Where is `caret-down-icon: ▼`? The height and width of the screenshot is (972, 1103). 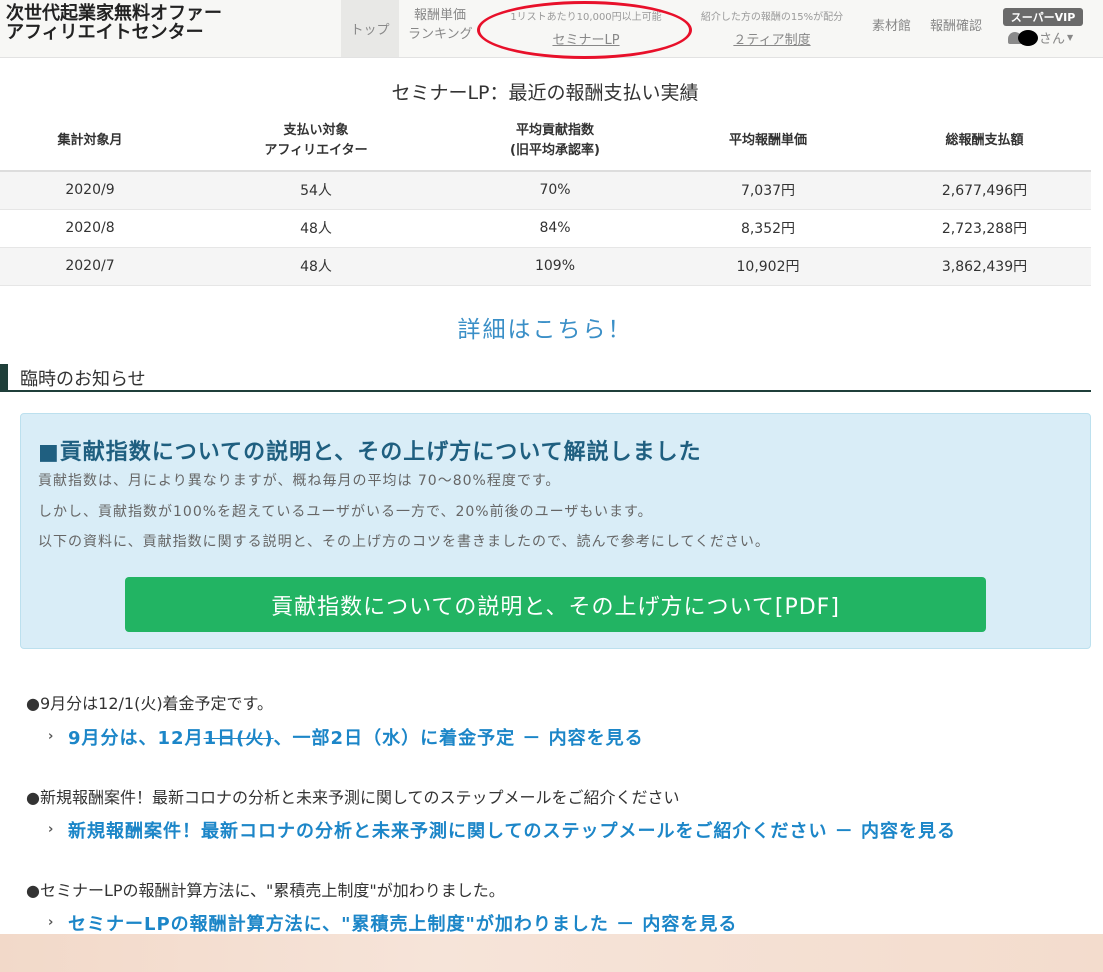
caret-down-icon: ▼ is located at coordinates (1070, 37).